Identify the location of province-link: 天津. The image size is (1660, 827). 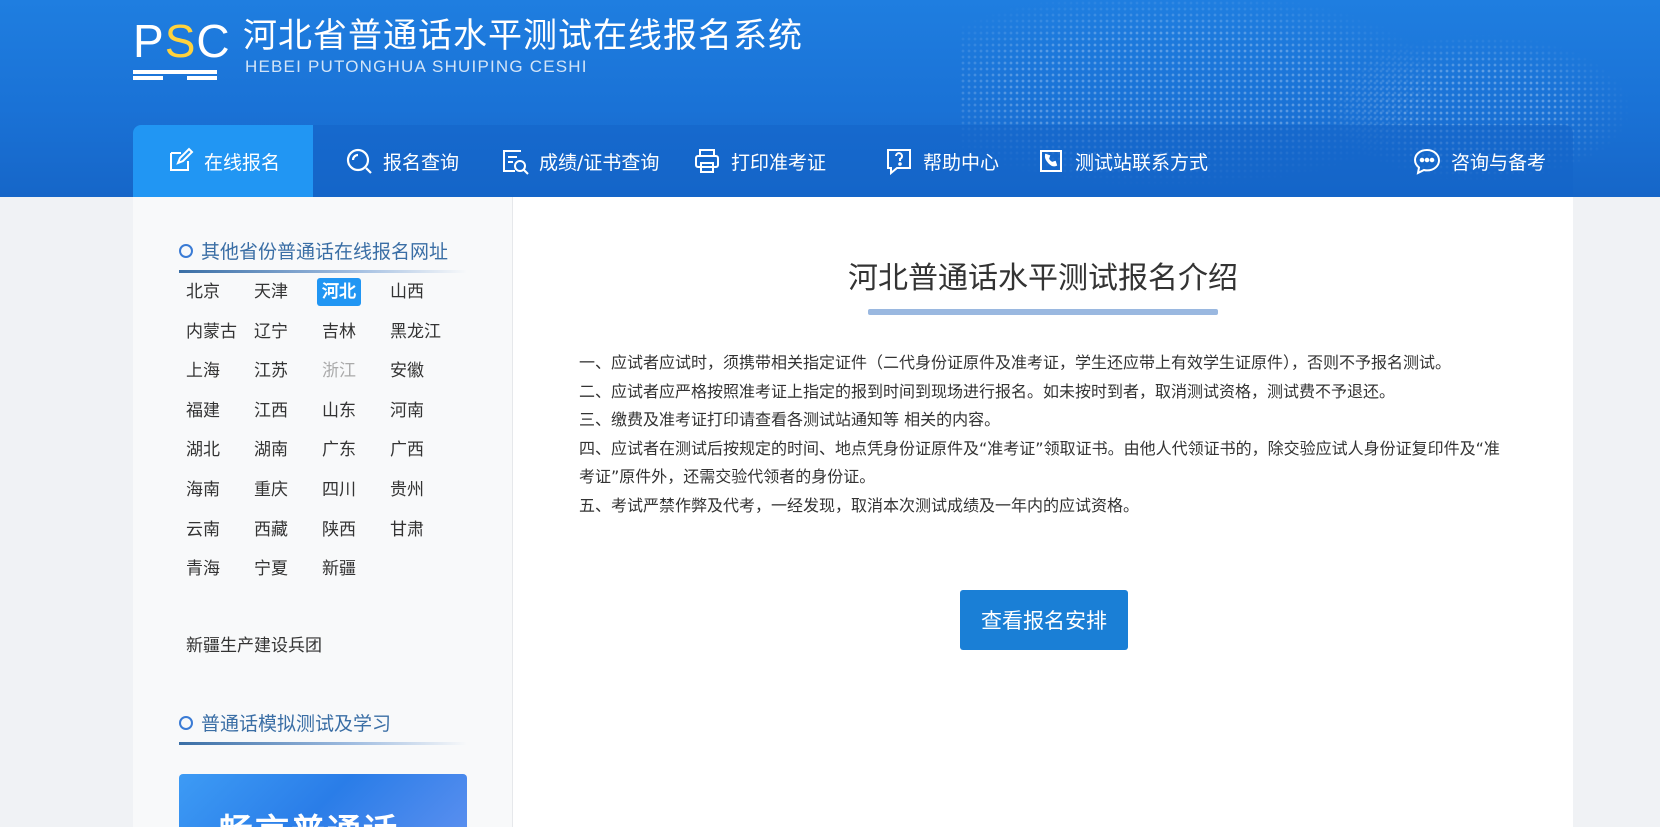
(271, 292).